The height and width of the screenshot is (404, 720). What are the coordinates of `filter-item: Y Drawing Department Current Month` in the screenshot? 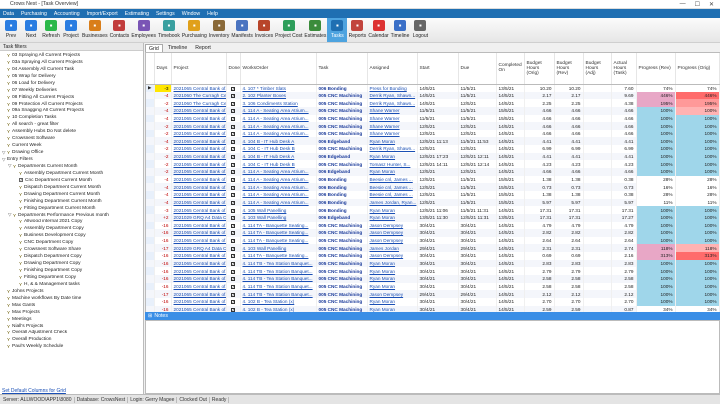 It's located at (71, 194).